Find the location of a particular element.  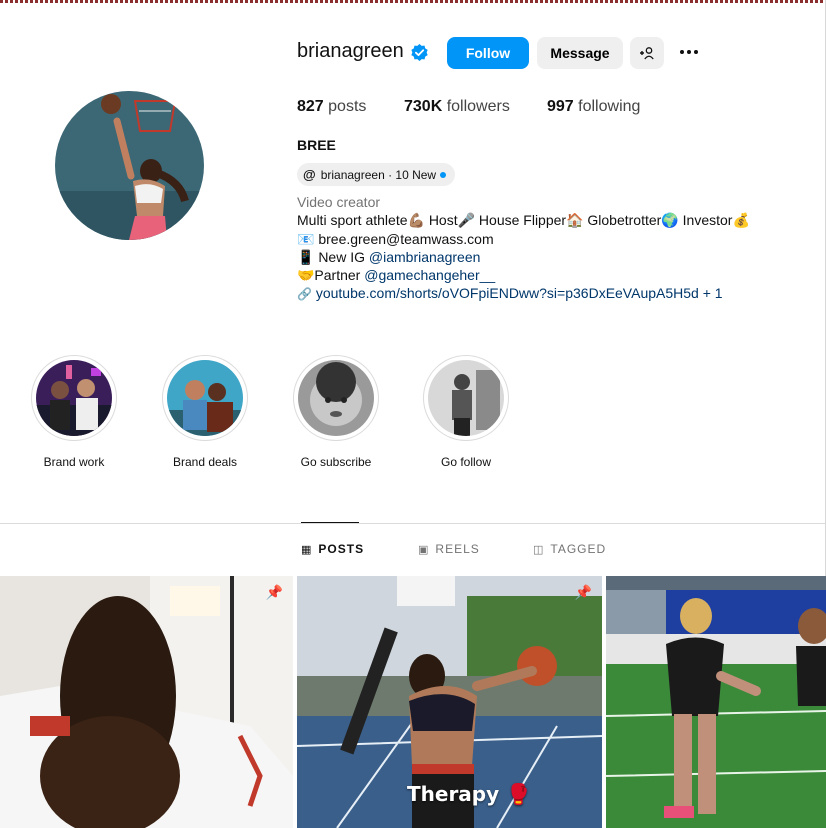

tab-posts: ▦ POSTS is located at coordinates (332, 549).